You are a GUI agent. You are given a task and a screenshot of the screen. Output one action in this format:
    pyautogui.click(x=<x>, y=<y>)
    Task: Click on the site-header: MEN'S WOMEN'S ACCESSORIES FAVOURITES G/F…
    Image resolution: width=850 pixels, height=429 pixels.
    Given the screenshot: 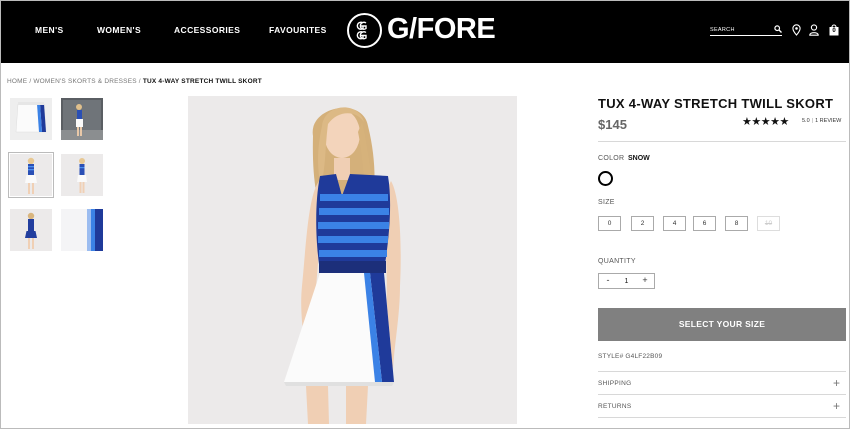 What is the action you would take?
    pyautogui.click(x=425, y=32)
    